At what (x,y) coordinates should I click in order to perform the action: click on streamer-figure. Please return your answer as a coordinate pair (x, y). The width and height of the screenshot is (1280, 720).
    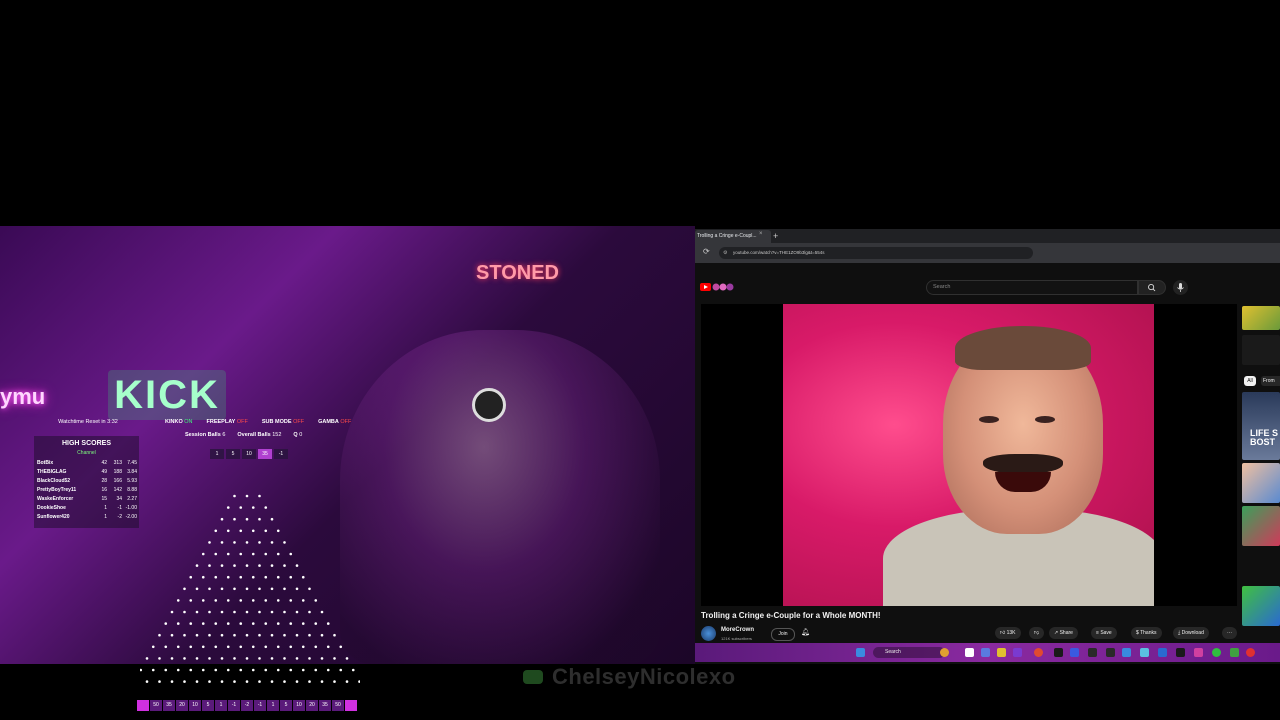
    Looking at the image, I should click on (500, 497).